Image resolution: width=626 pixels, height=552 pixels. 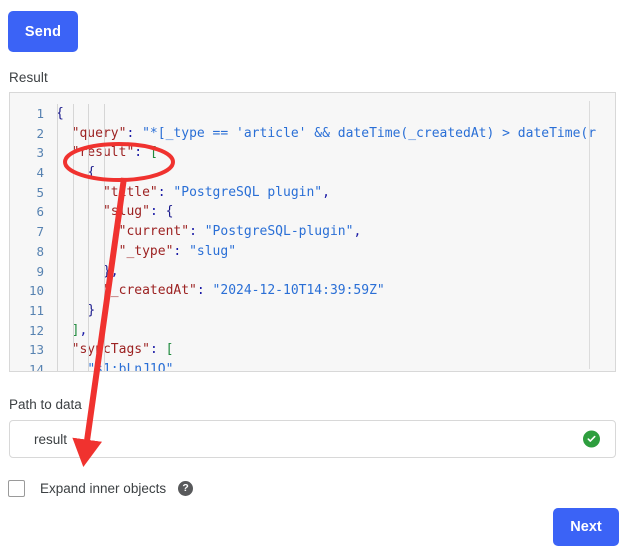 I want to click on code-line: 4 {, so click(x=312, y=173).